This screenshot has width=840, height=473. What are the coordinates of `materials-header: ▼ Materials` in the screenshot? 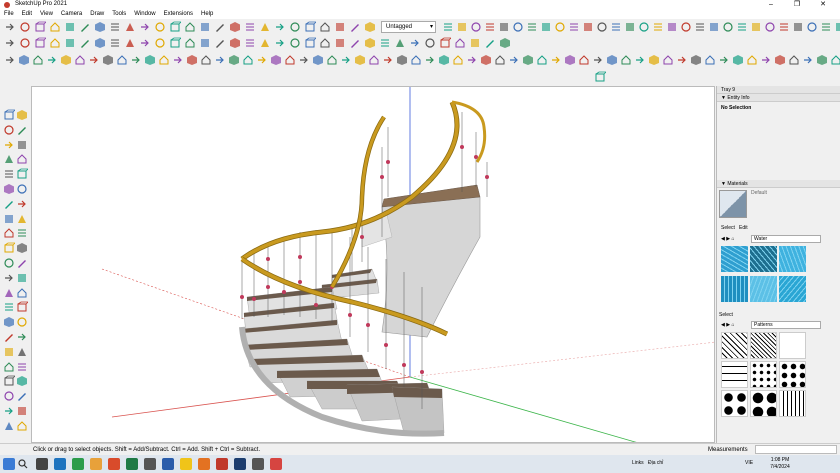 It's located at (778, 184).